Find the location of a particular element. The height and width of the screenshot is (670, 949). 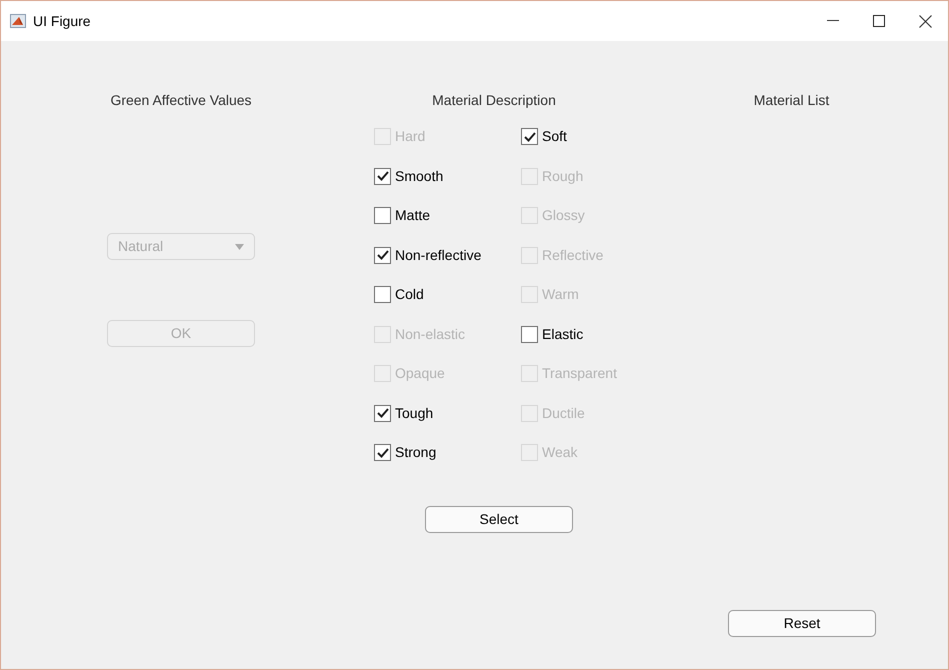

window-title: UI Figure is located at coordinates (62, 21).